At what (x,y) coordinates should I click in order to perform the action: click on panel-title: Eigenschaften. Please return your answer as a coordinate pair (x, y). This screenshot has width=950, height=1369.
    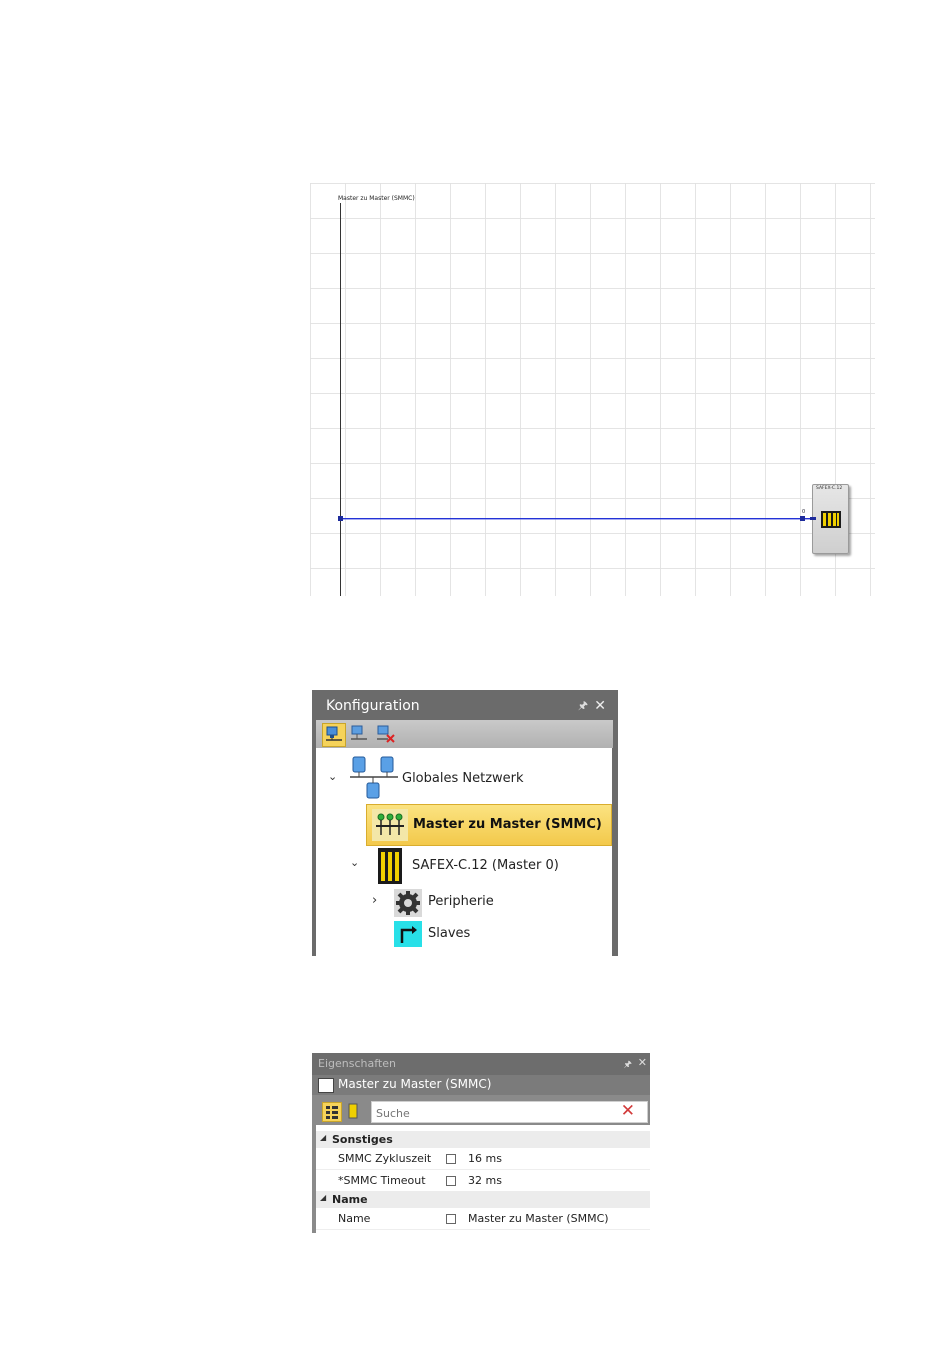
    Looking at the image, I should click on (357, 1063).